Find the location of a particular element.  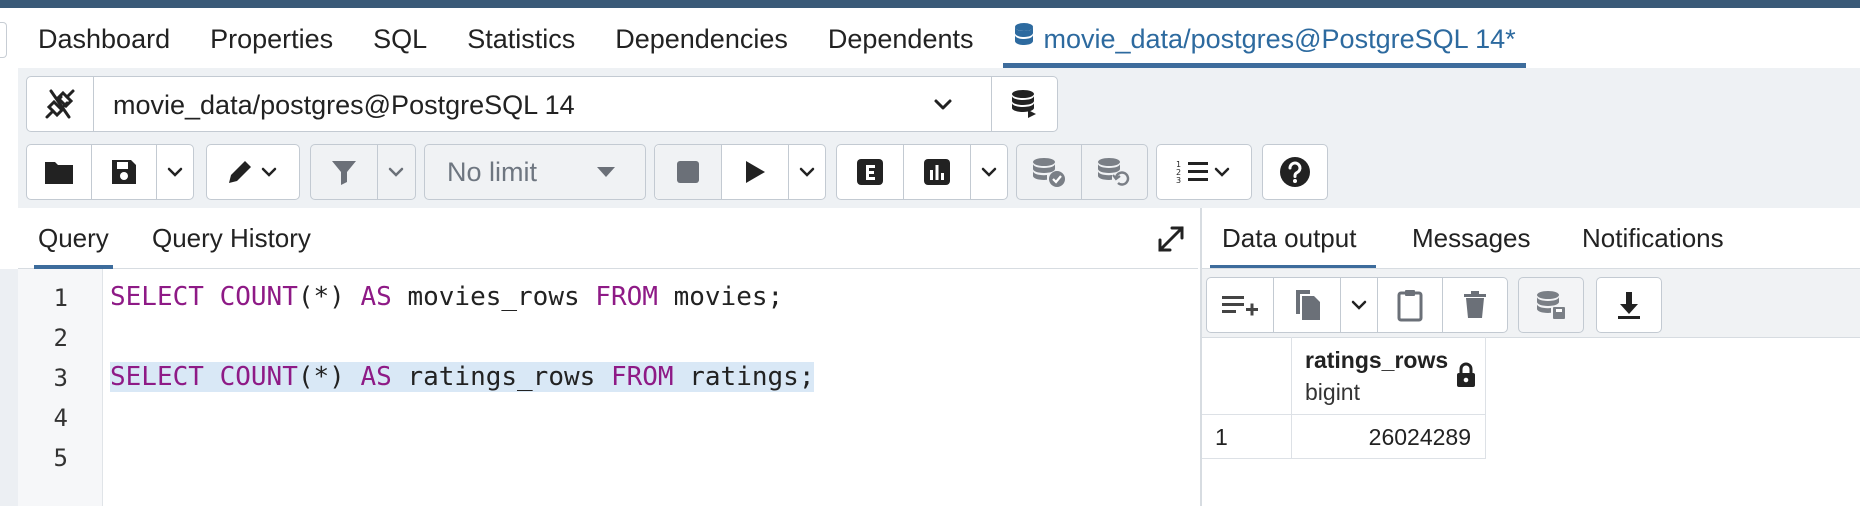

collapsed-tree-edge is located at coordinates (3, 40).